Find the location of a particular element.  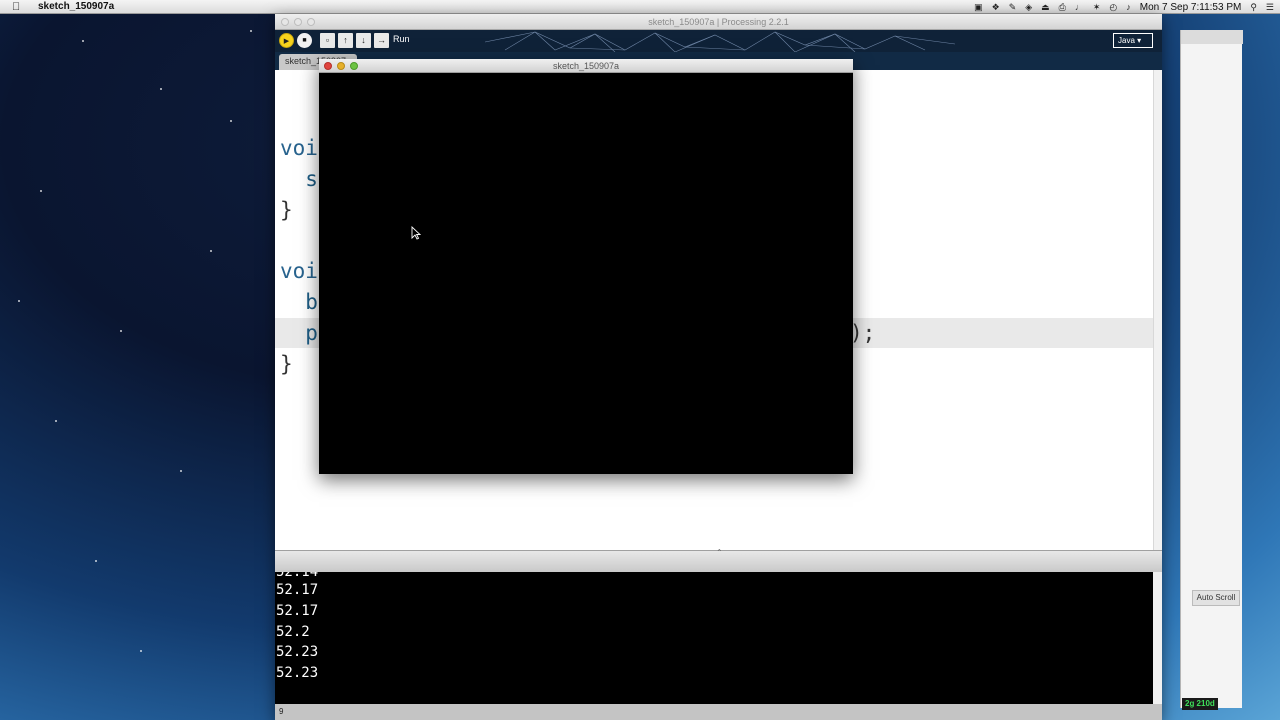

background-window is located at coordinates (1211, 369).